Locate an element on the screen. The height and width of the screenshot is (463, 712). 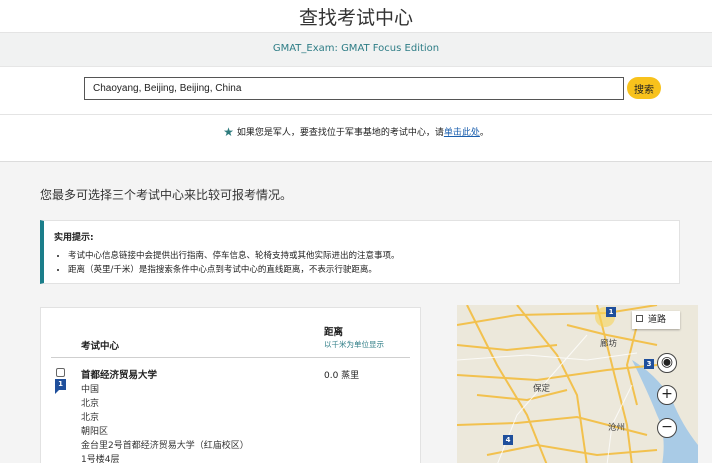
exam-name: GMAT_Exam: GMAT Focus Edition is located at coordinates (356, 48).